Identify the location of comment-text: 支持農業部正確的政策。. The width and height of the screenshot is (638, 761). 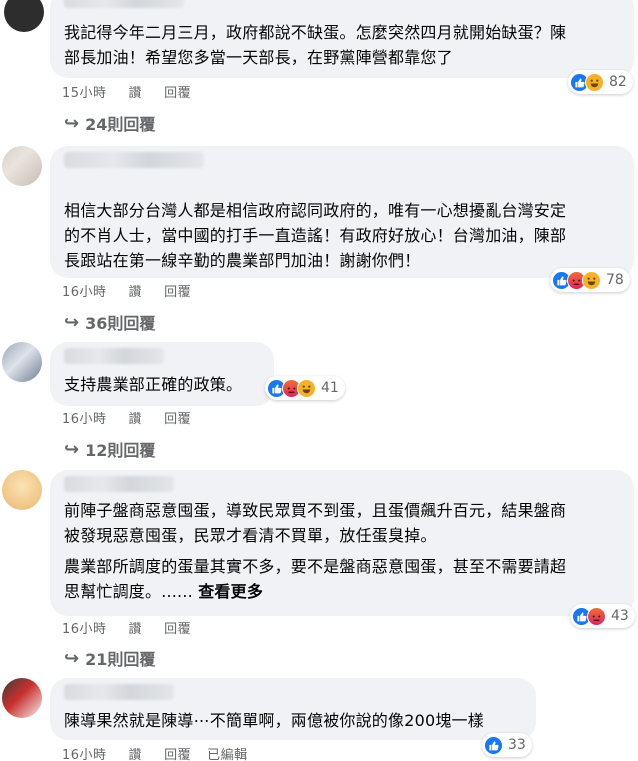
(153, 384).